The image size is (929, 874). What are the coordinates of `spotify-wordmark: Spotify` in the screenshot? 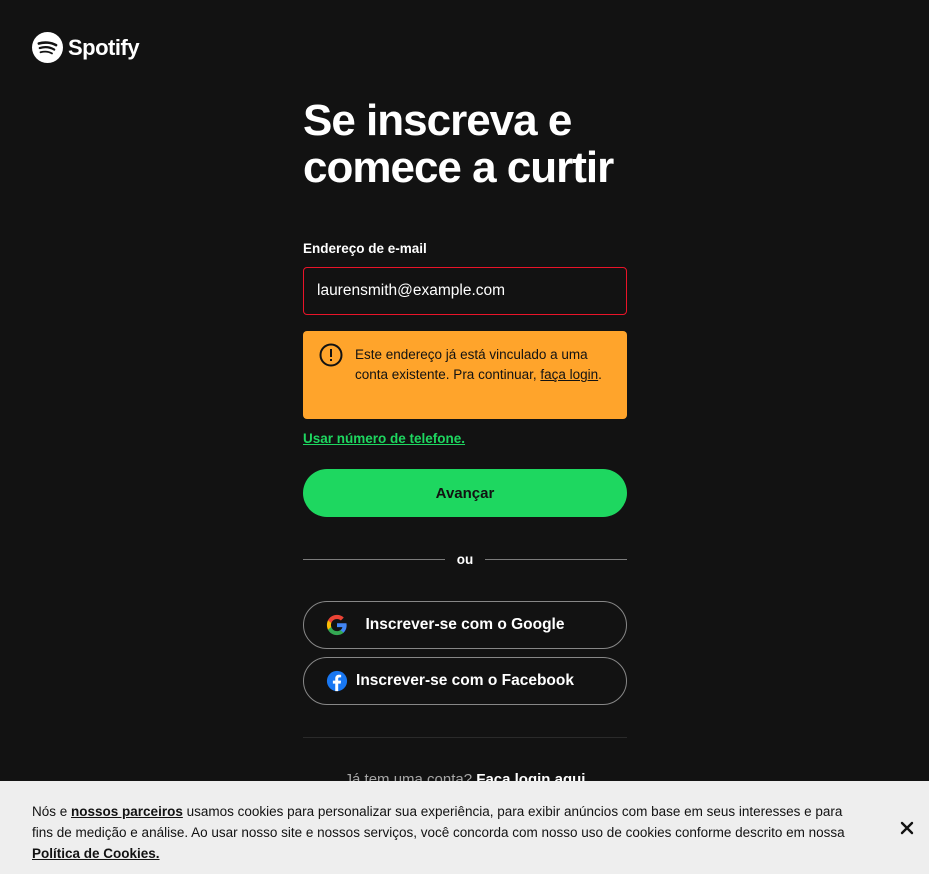 It's located at (104, 47).